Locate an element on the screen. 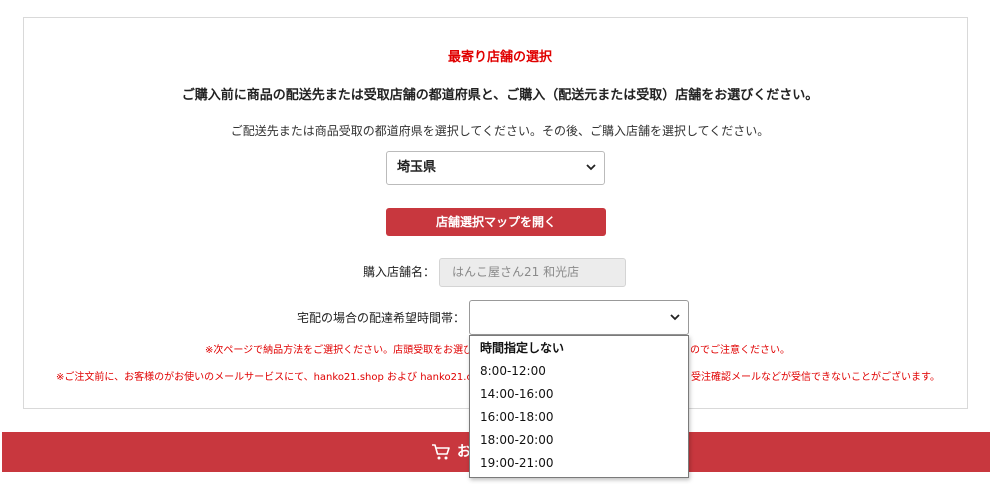  cart-icon is located at coordinates (441, 452).